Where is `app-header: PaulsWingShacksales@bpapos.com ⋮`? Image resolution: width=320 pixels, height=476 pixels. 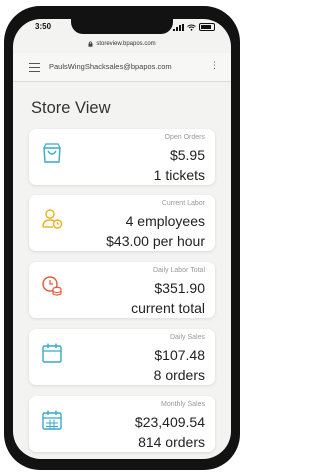 app-header: PaulsWingShacksales@bpapos.com ⋮ is located at coordinates (122, 67).